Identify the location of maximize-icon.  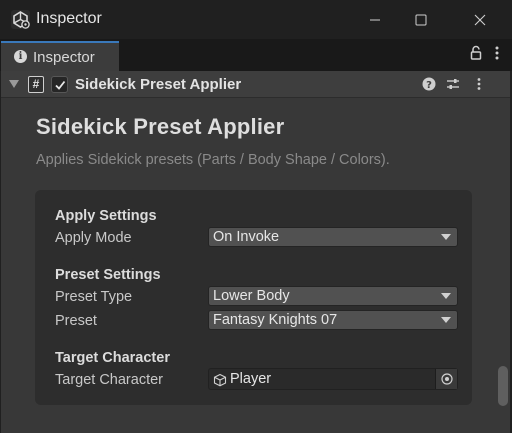
(421, 19).